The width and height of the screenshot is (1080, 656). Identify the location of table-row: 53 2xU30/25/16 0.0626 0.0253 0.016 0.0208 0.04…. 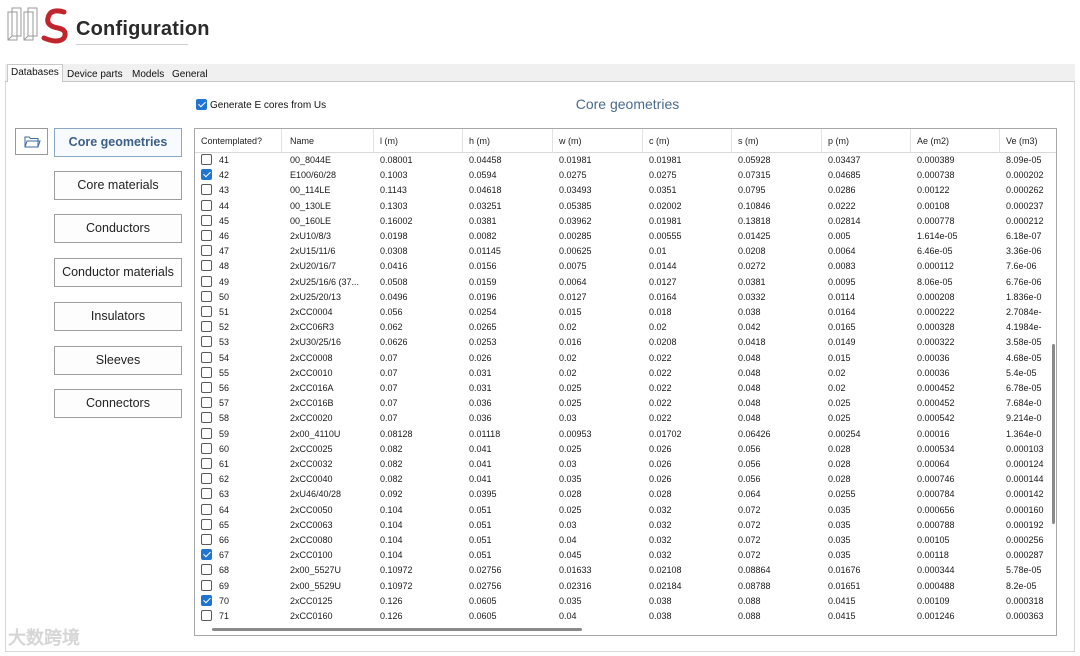
(625, 342).